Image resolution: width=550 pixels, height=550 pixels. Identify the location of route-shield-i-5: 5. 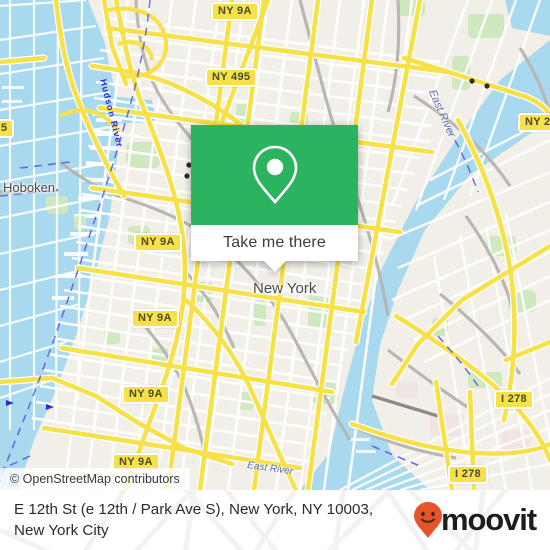
(7, 128).